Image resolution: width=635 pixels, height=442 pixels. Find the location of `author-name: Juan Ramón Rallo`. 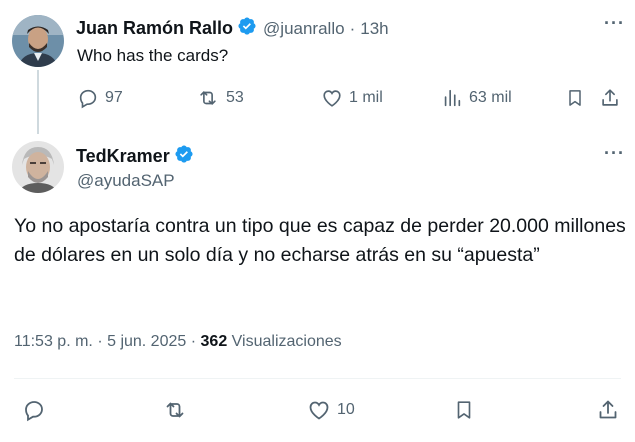

author-name: Juan Ramón Rallo is located at coordinates (154, 28).